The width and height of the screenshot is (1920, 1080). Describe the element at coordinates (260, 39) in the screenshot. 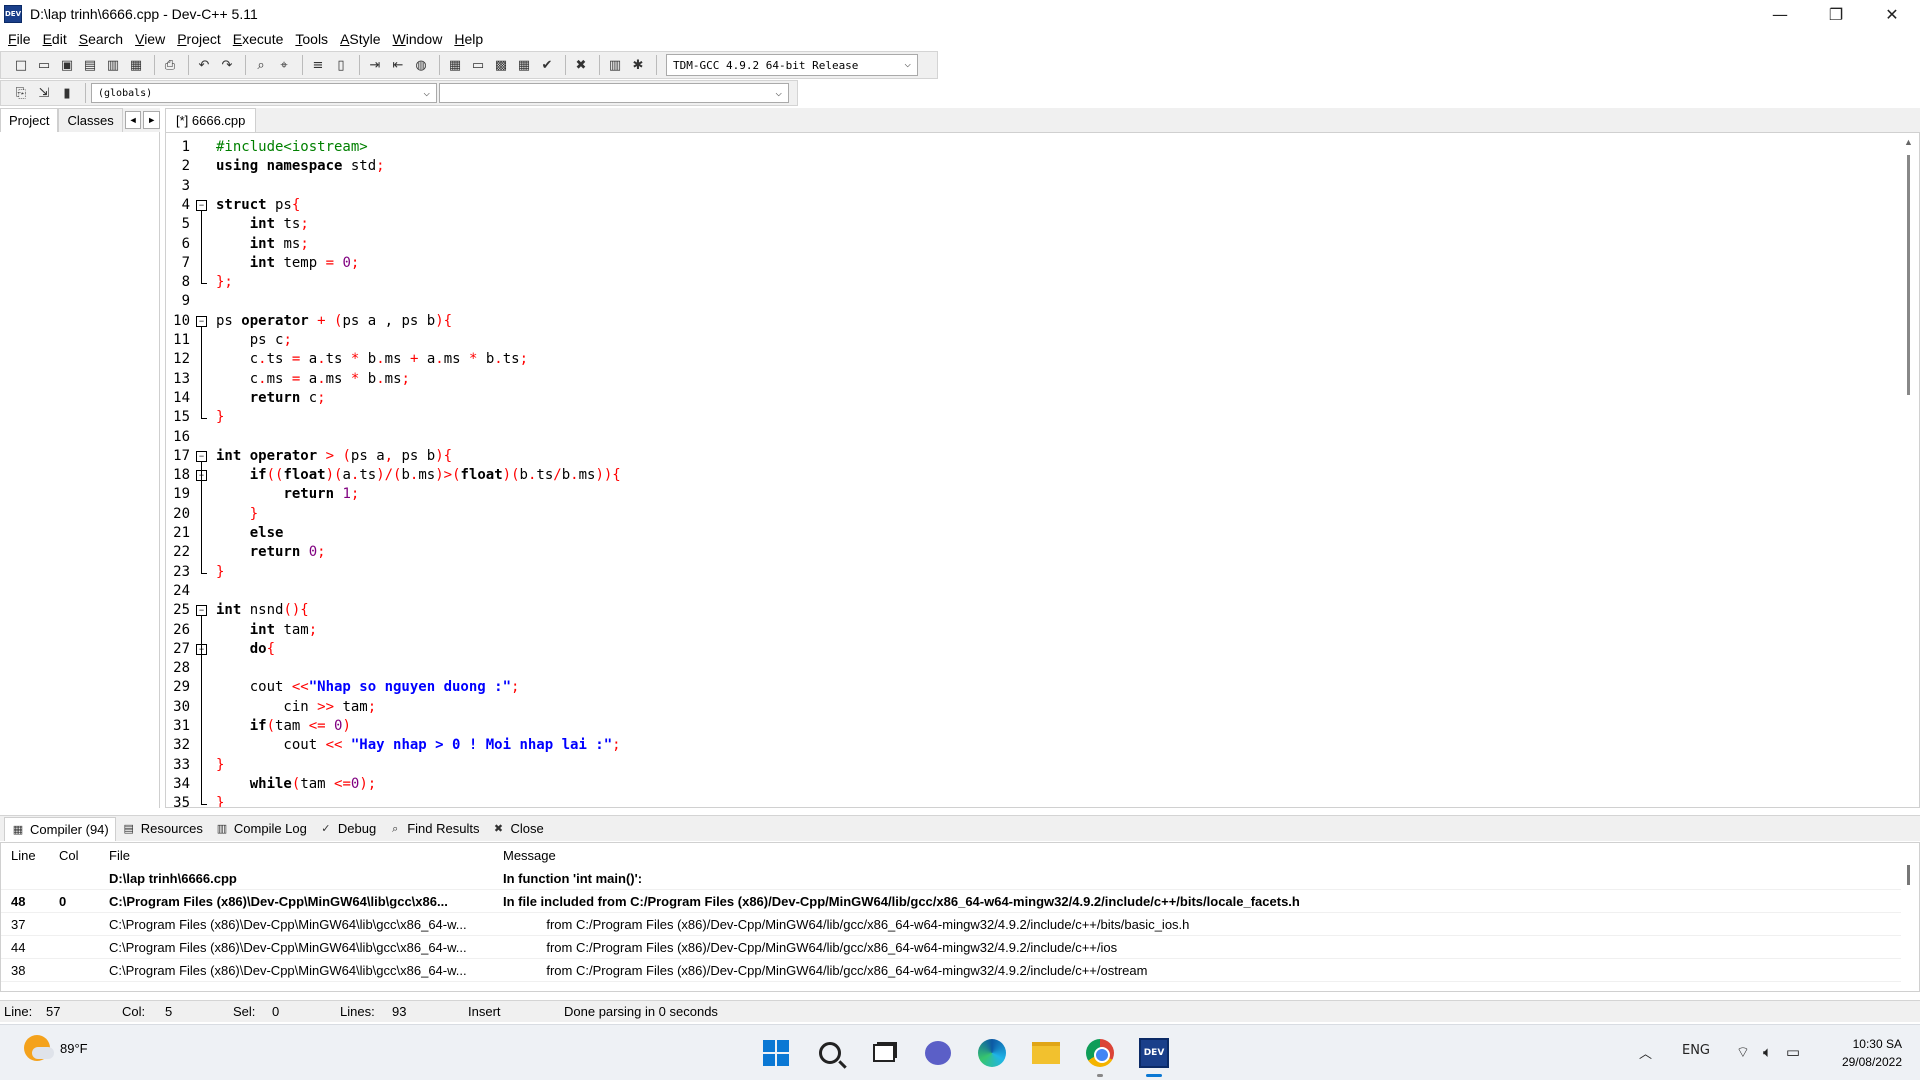

I see `menu-item: Execute` at that location.